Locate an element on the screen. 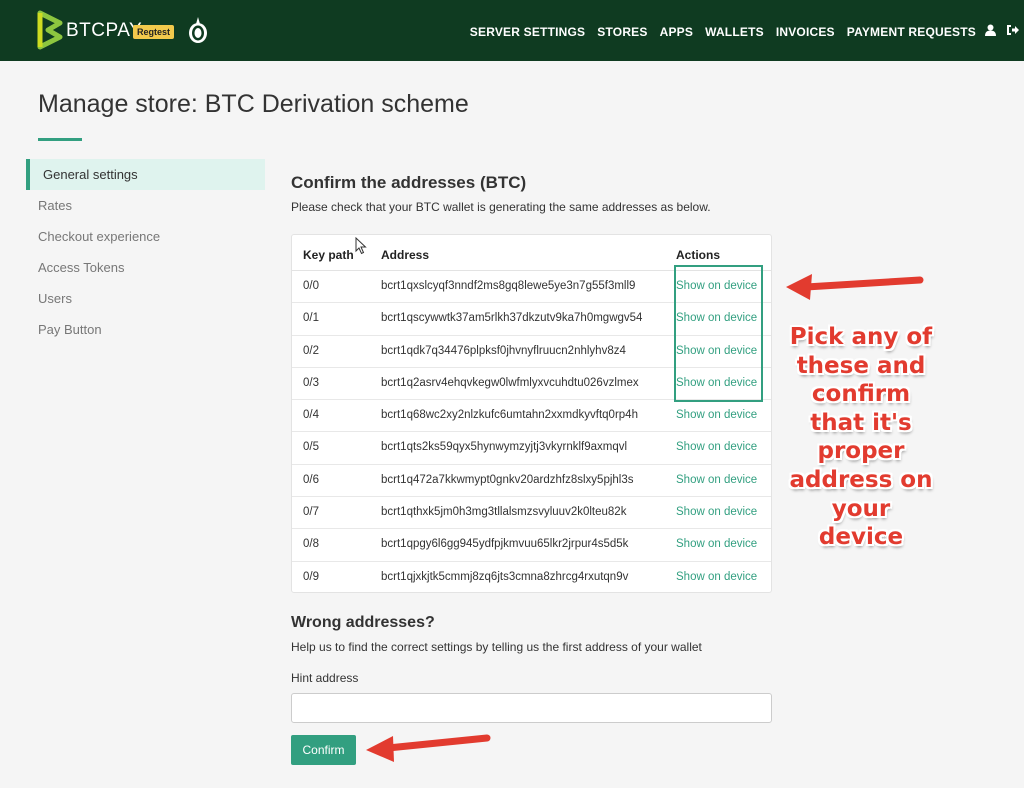  key-path-cell: 0/1 is located at coordinates (311, 318).